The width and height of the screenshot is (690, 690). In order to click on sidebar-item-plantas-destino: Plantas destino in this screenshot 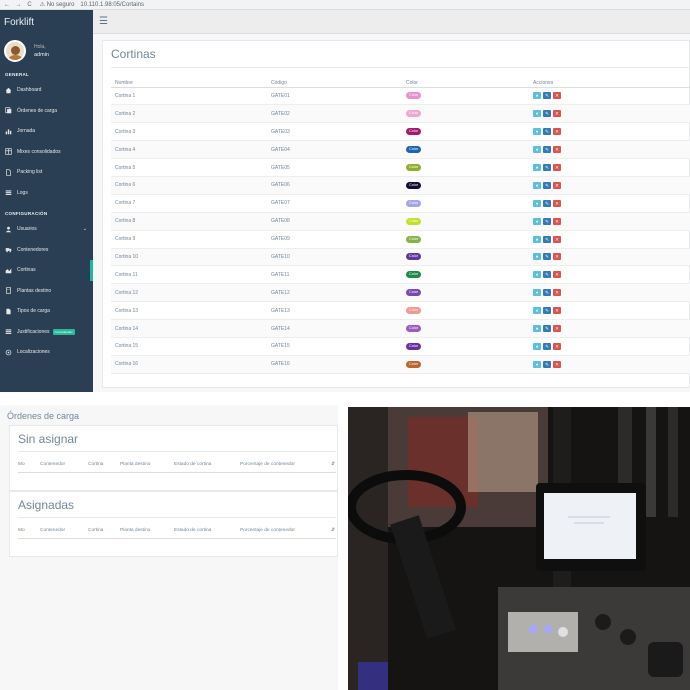, I will do `click(46, 291)`.